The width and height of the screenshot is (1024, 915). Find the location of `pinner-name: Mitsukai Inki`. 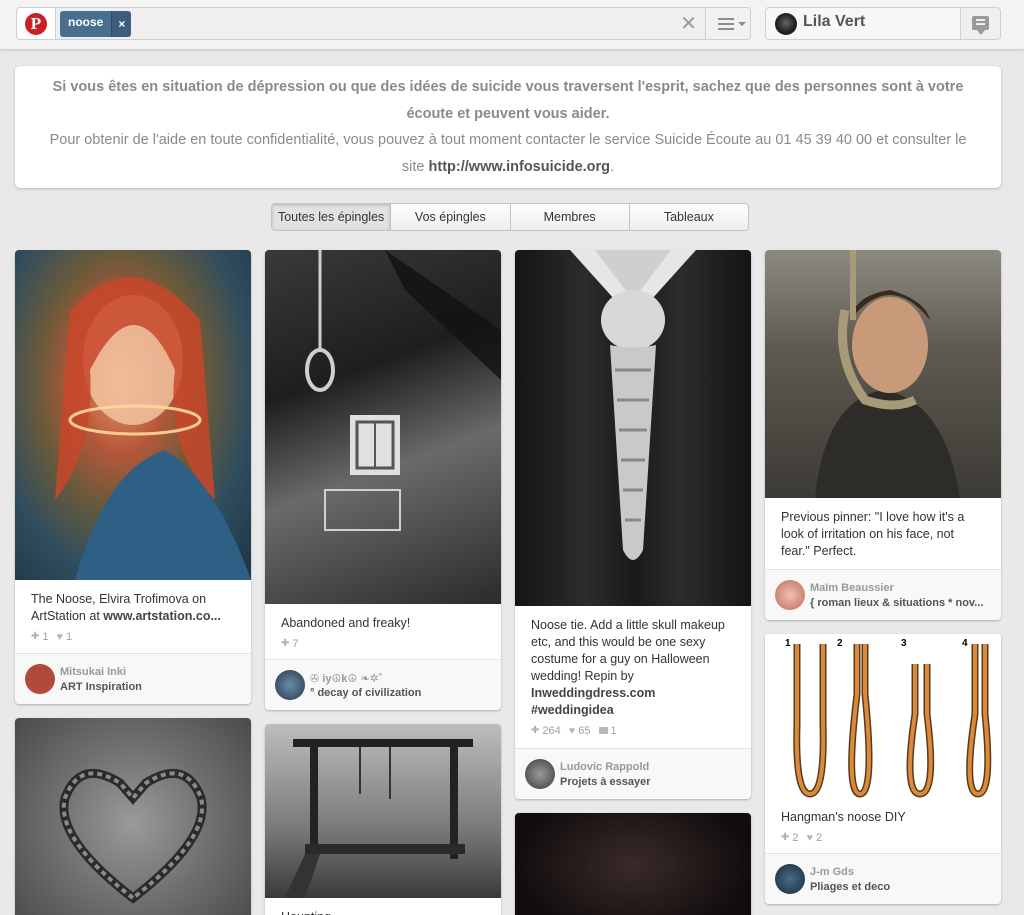

pinner-name: Mitsukai Inki is located at coordinates (93, 672).